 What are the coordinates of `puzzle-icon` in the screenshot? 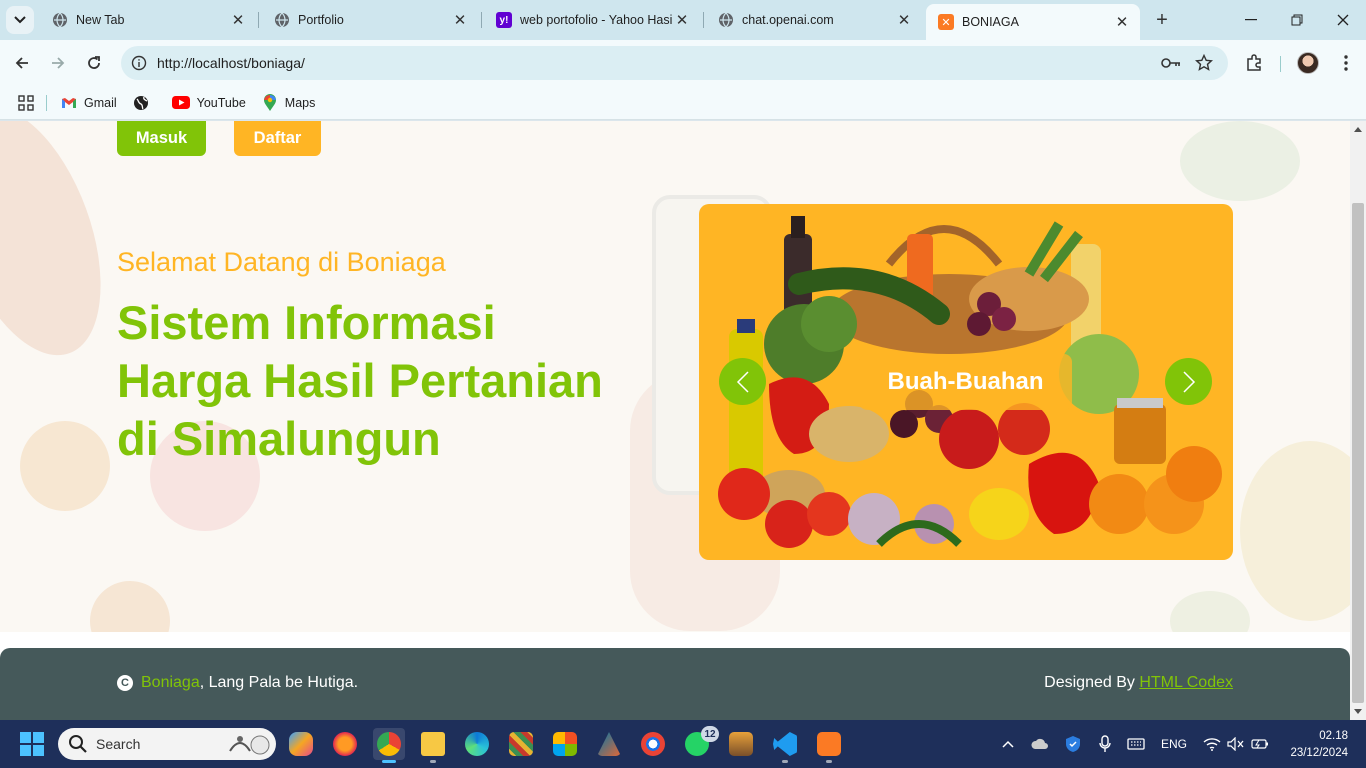 It's located at (1254, 62).